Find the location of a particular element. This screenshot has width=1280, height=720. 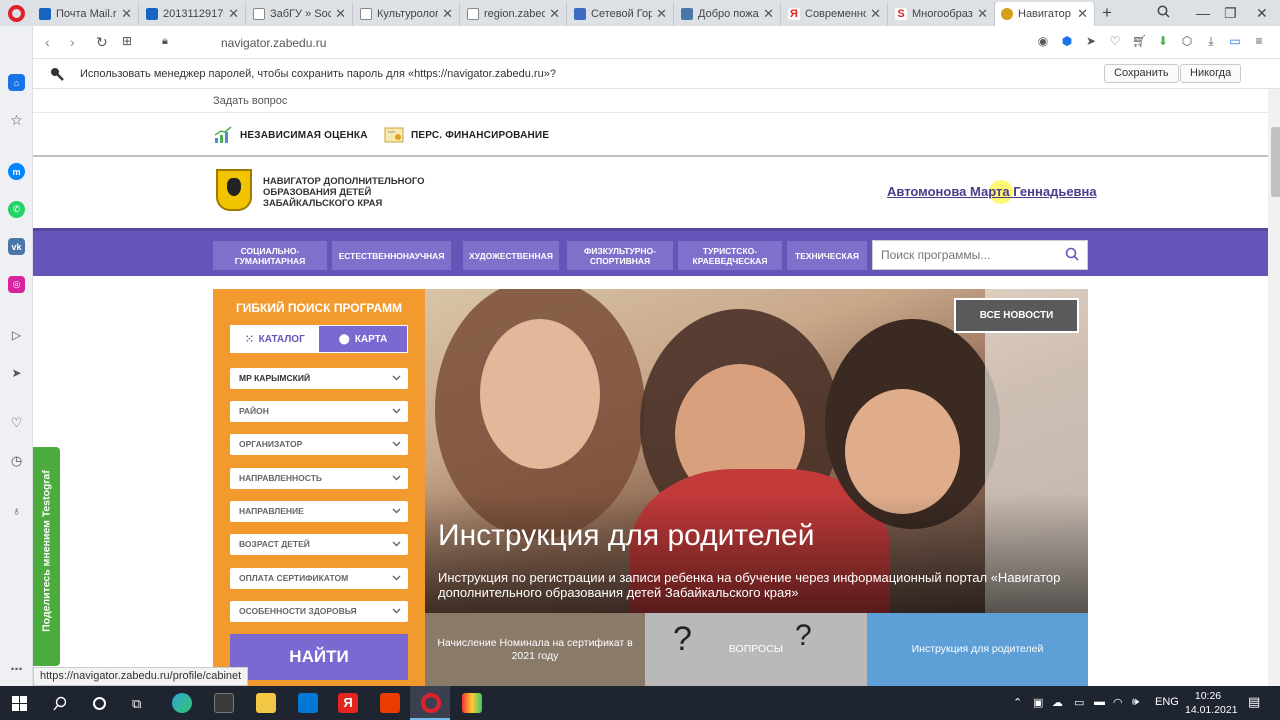

map-tab: ⬤ КАРТА is located at coordinates (363, 339).